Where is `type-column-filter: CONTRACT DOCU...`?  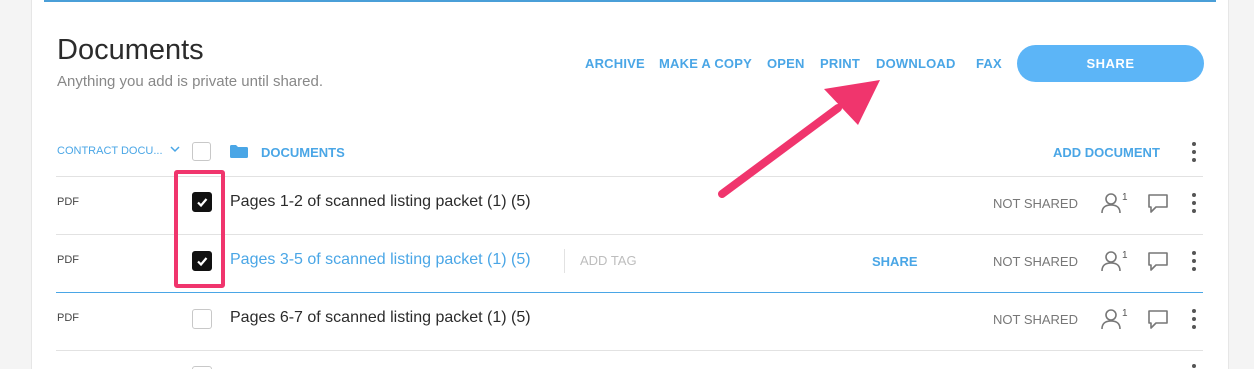
type-column-filter: CONTRACT DOCU... is located at coordinates (110, 151).